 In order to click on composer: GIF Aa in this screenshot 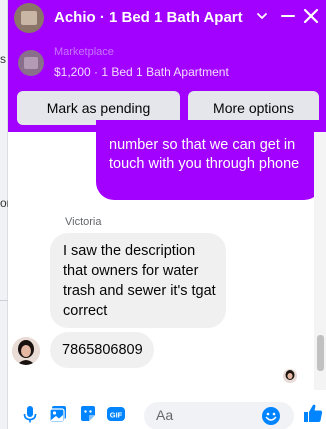, I will do `click(167, 411)`.